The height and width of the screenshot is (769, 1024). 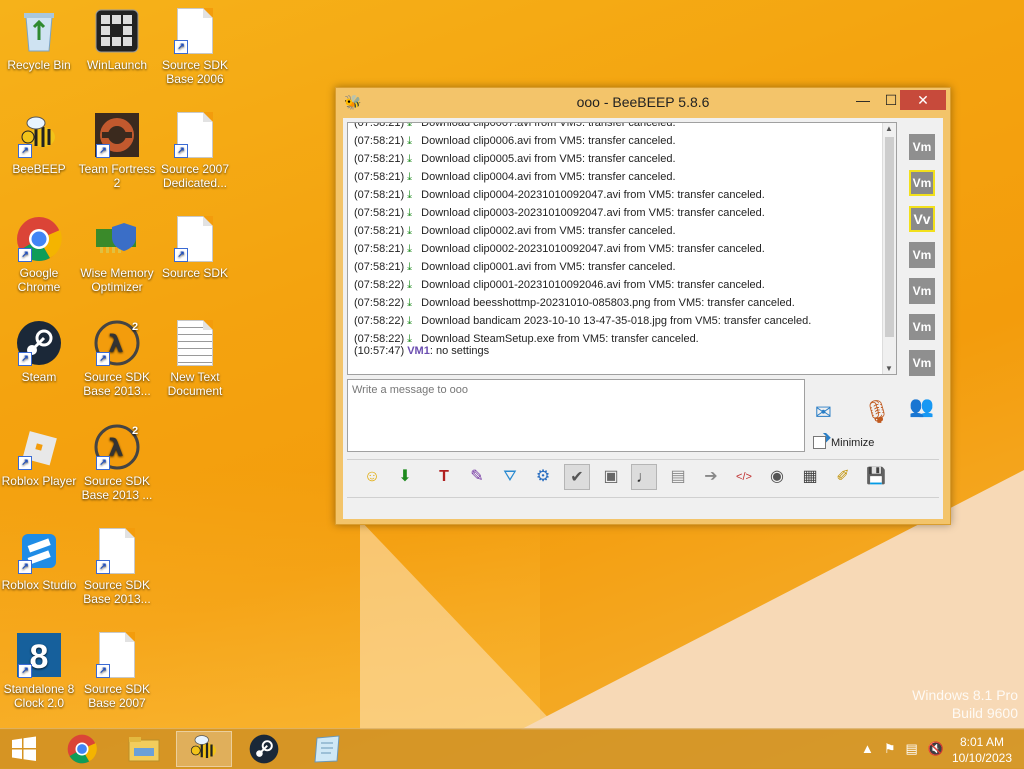 What do you see at coordinates (204, 749) in the screenshot?
I see `taskbar-beebeep` at bounding box center [204, 749].